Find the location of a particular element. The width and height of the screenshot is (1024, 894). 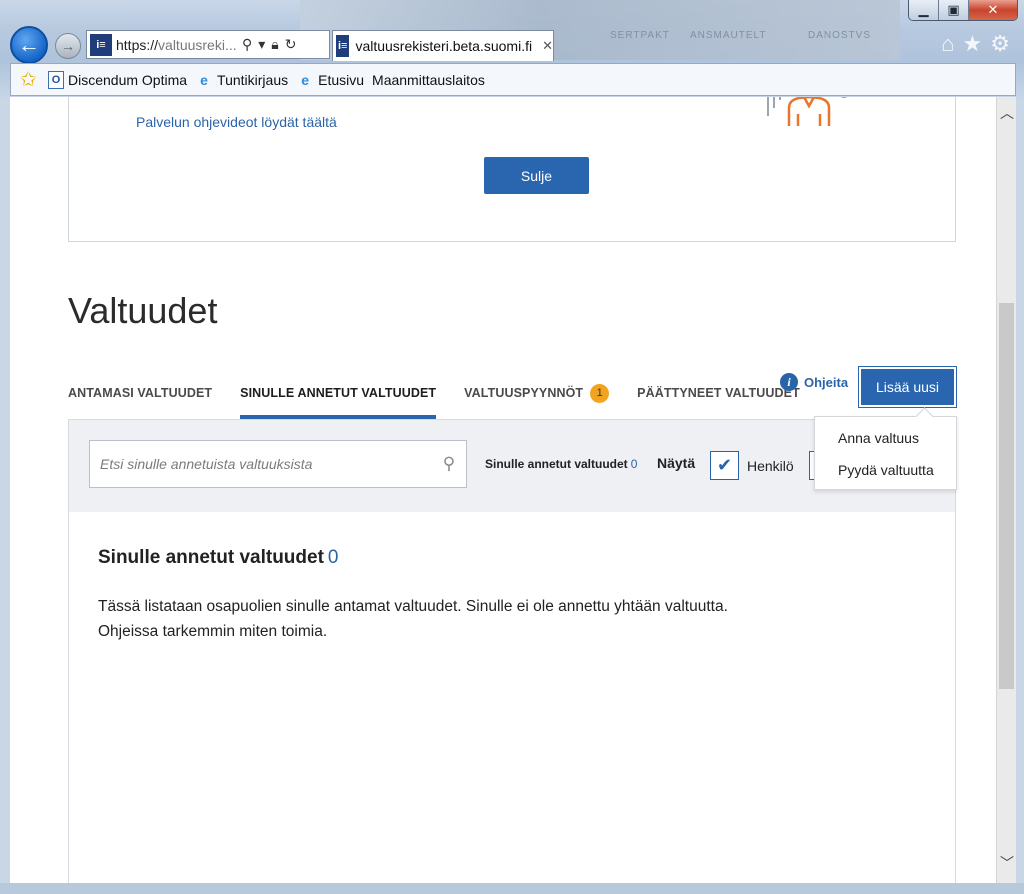

tab-label: SINULLE ANNETUT VALTUUDET is located at coordinates (338, 393).